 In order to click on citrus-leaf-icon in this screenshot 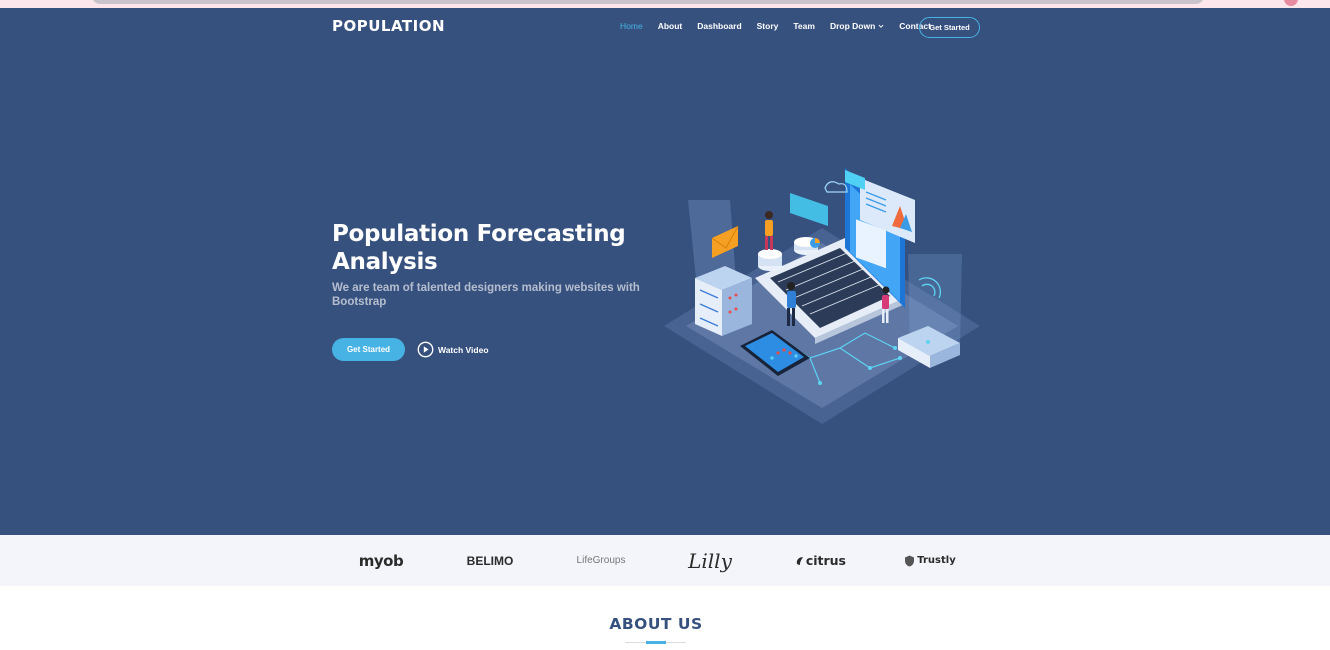, I will do `click(800, 560)`.